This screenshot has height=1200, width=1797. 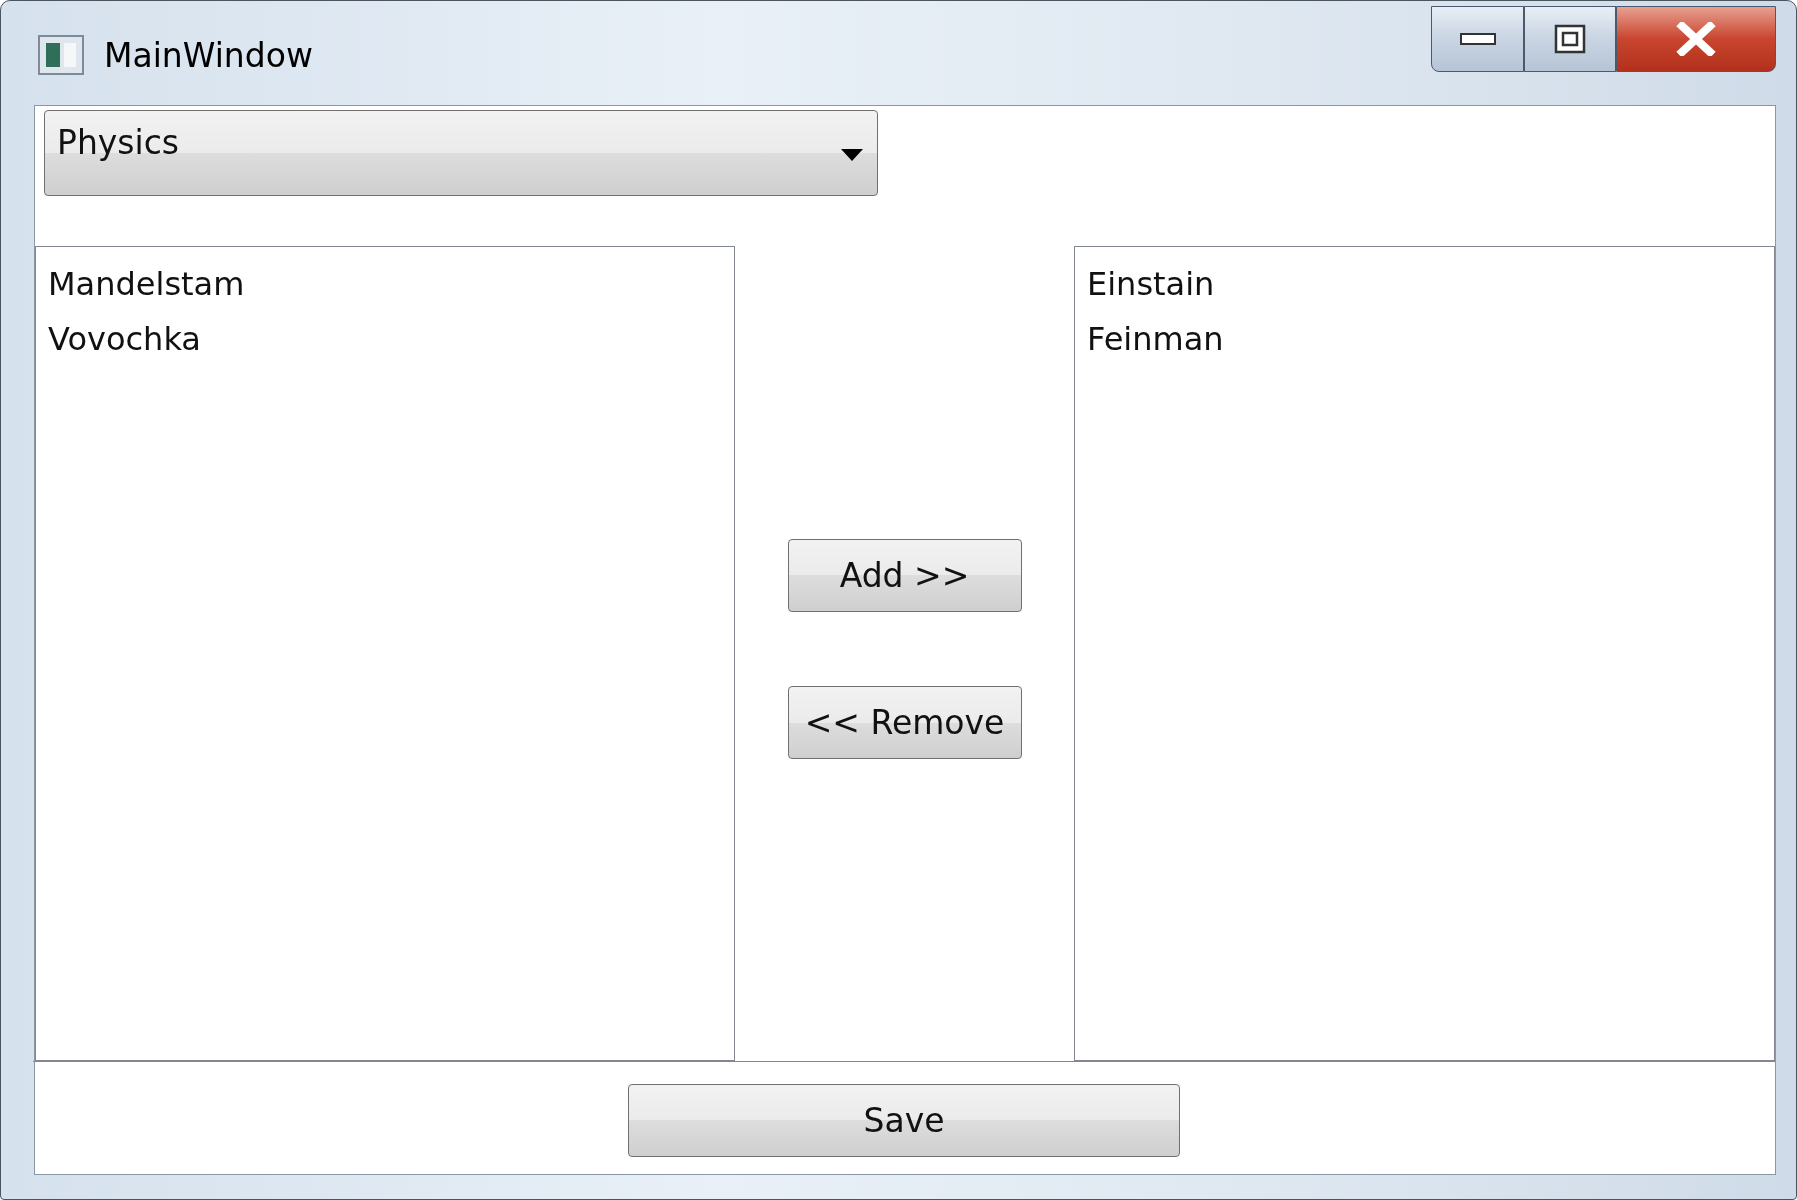 What do you see at coordinates (124, 339) in the screenshot?
I see `list-item: Vovochka` at bounding box center [124, 339].